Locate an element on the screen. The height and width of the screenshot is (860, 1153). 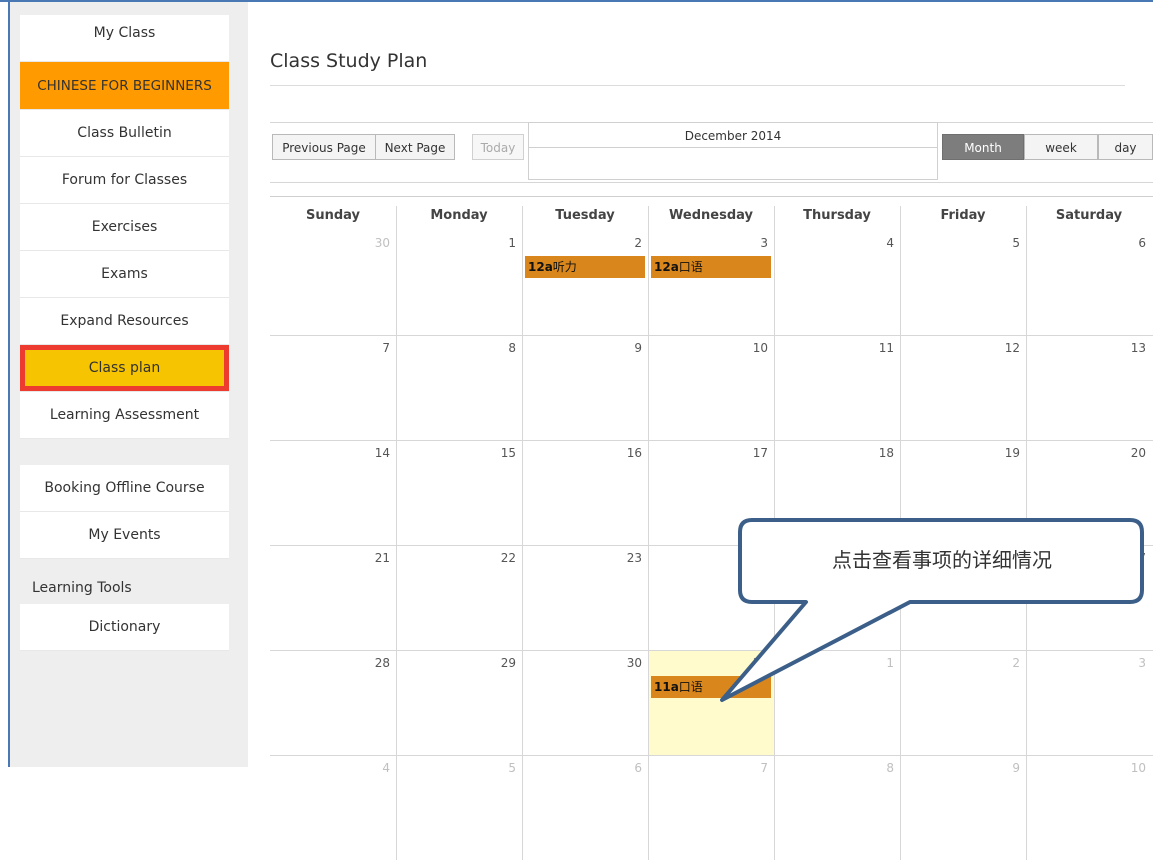
view-week-button: week is located at coordinates (1061, 147).